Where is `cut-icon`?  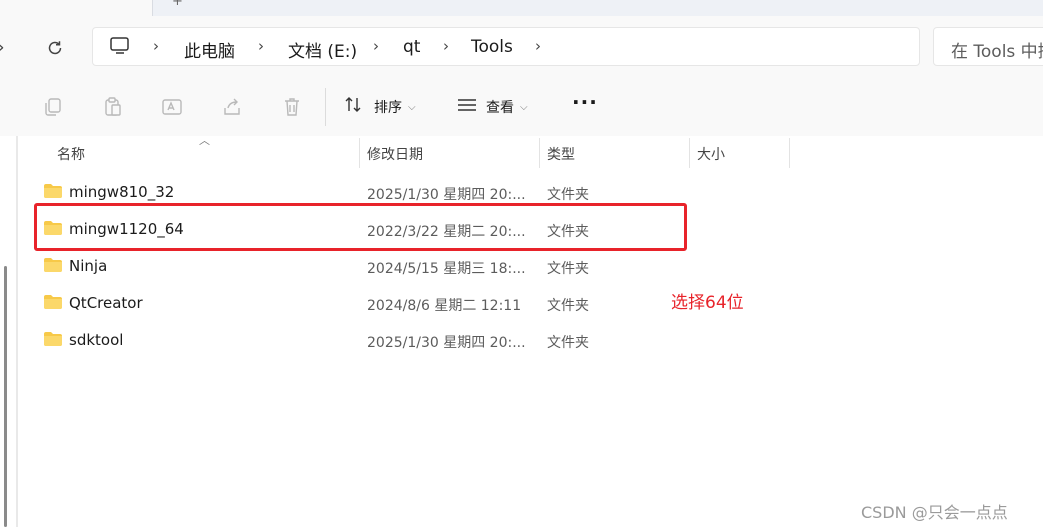 cut-icon is located at coordinates (5, 107).